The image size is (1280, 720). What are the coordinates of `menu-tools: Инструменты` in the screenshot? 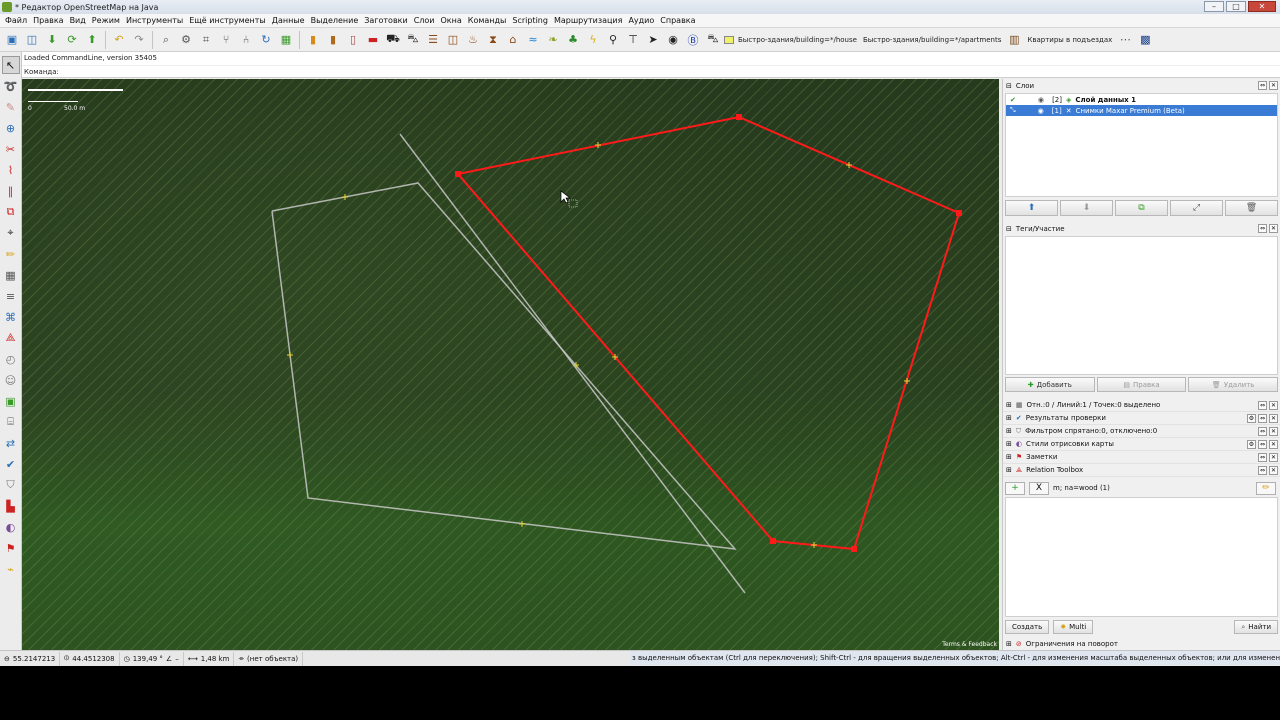 It's located at (154, 20).